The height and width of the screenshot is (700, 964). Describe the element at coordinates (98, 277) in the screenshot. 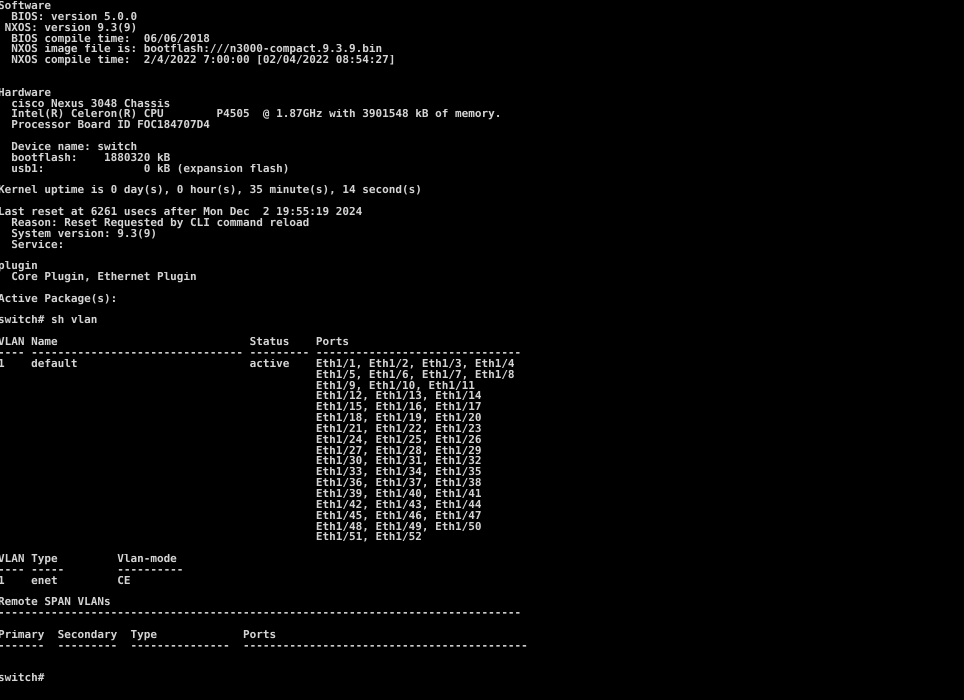

I see `terminal-line: Core Plugin, Ethernet Plugin` at that location.